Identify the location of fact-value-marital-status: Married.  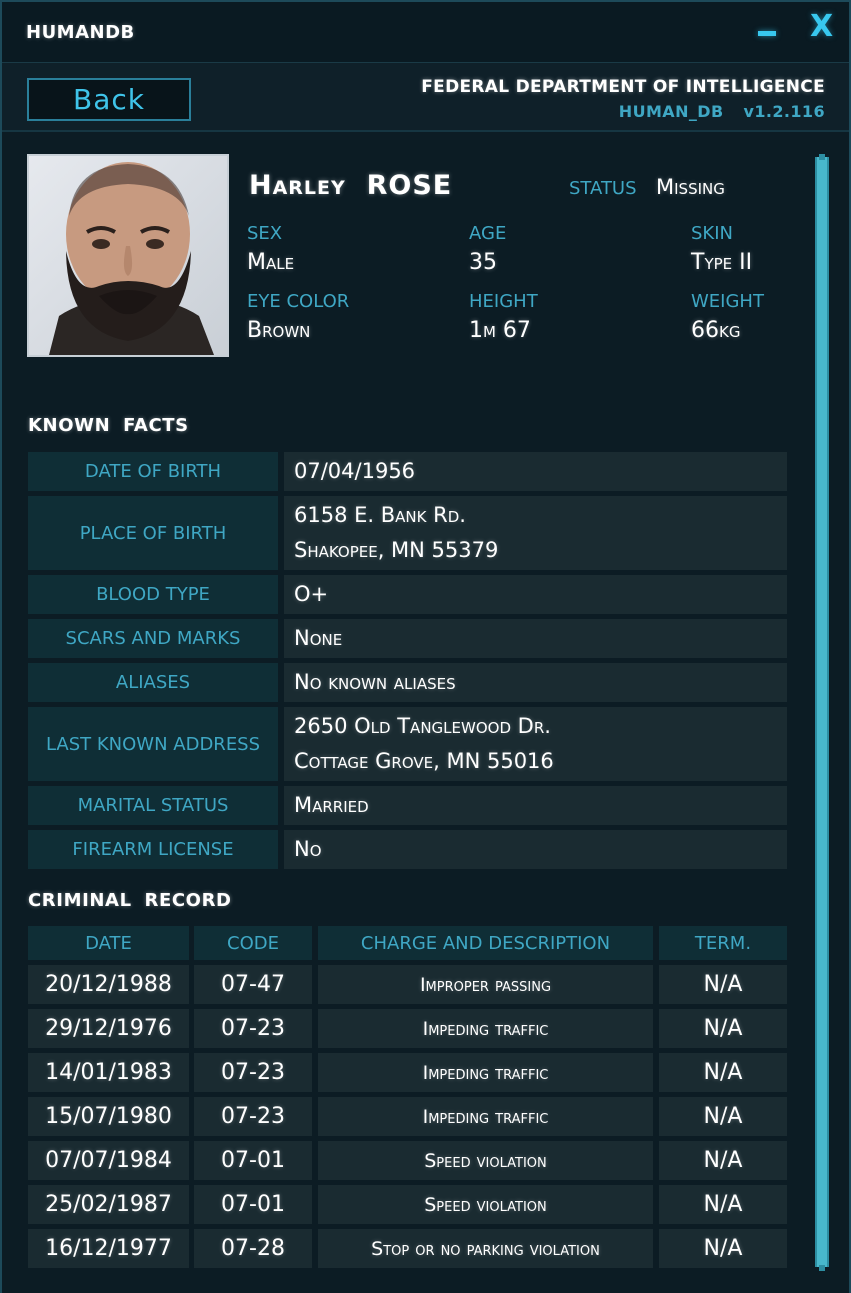
(535, 805).